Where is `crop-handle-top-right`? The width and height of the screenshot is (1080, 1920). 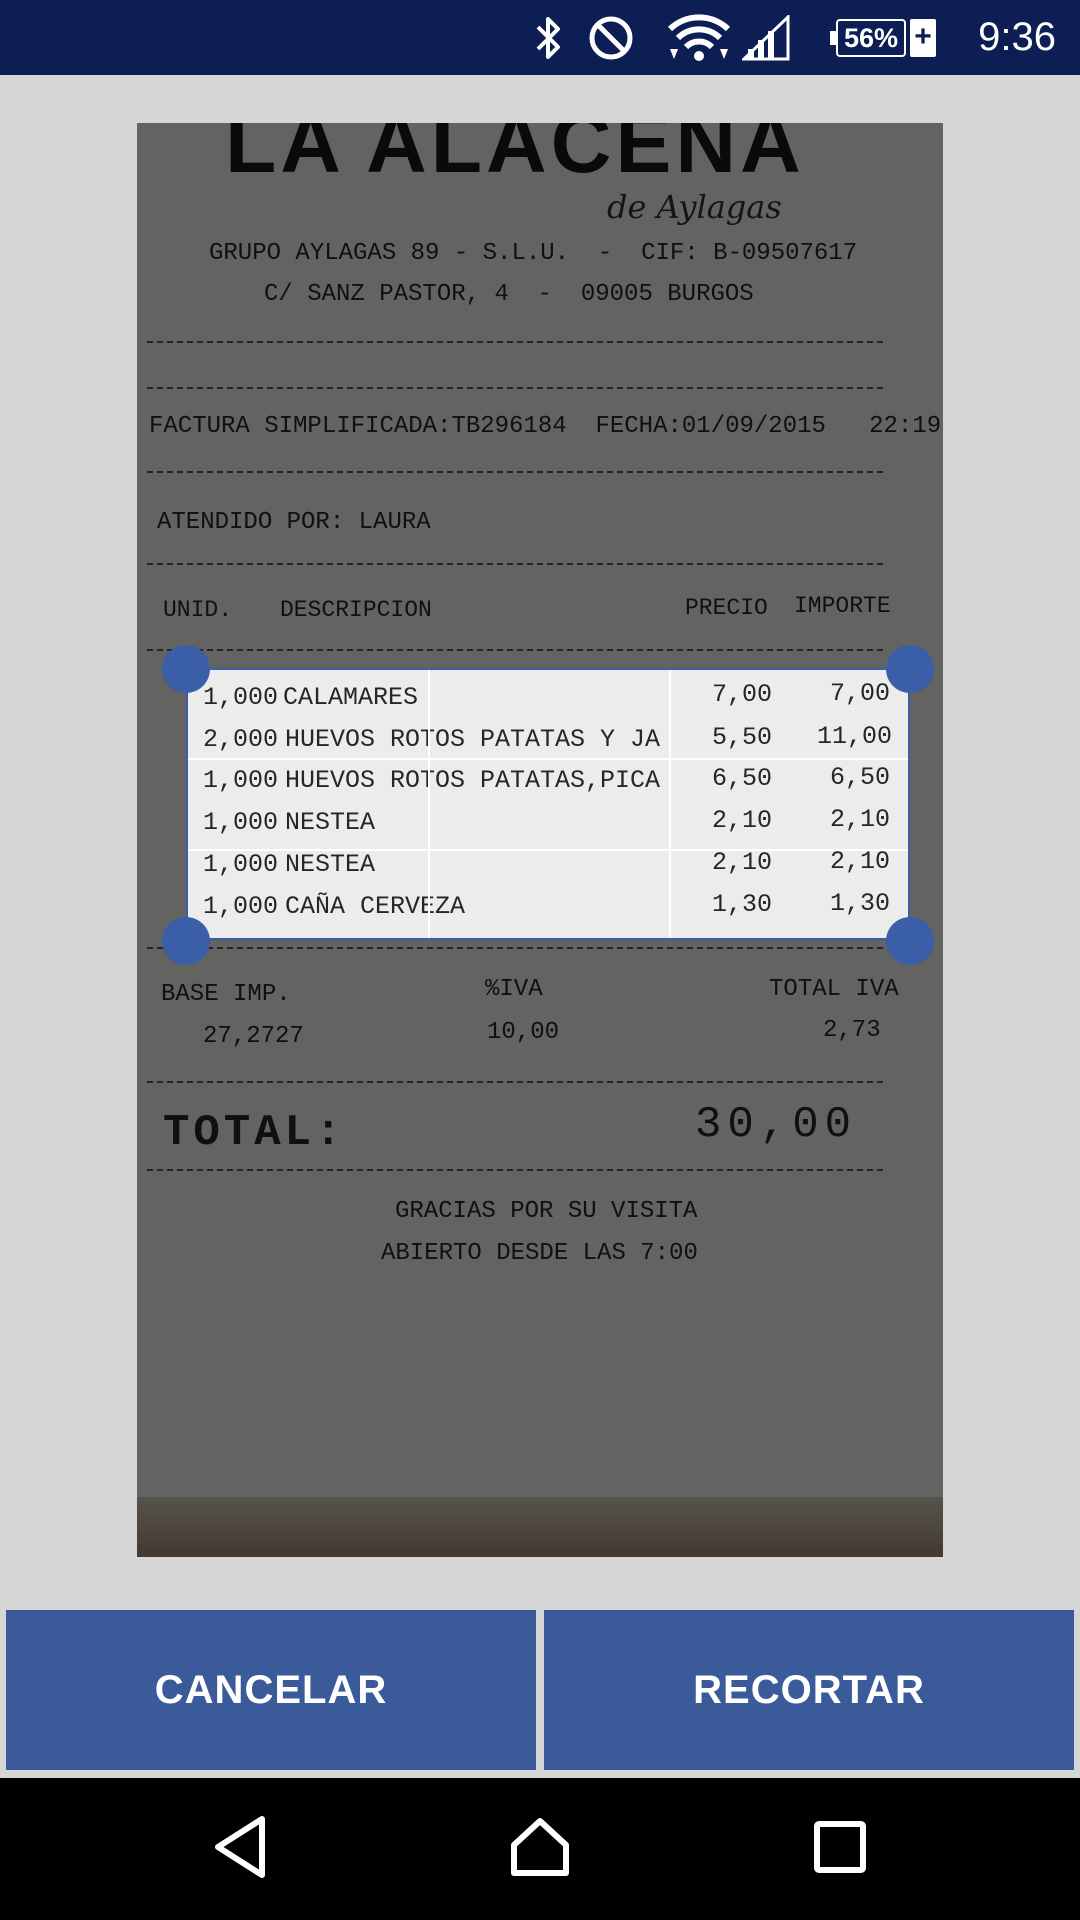 crop-handle-top-right is located at coordinates (910, 669).